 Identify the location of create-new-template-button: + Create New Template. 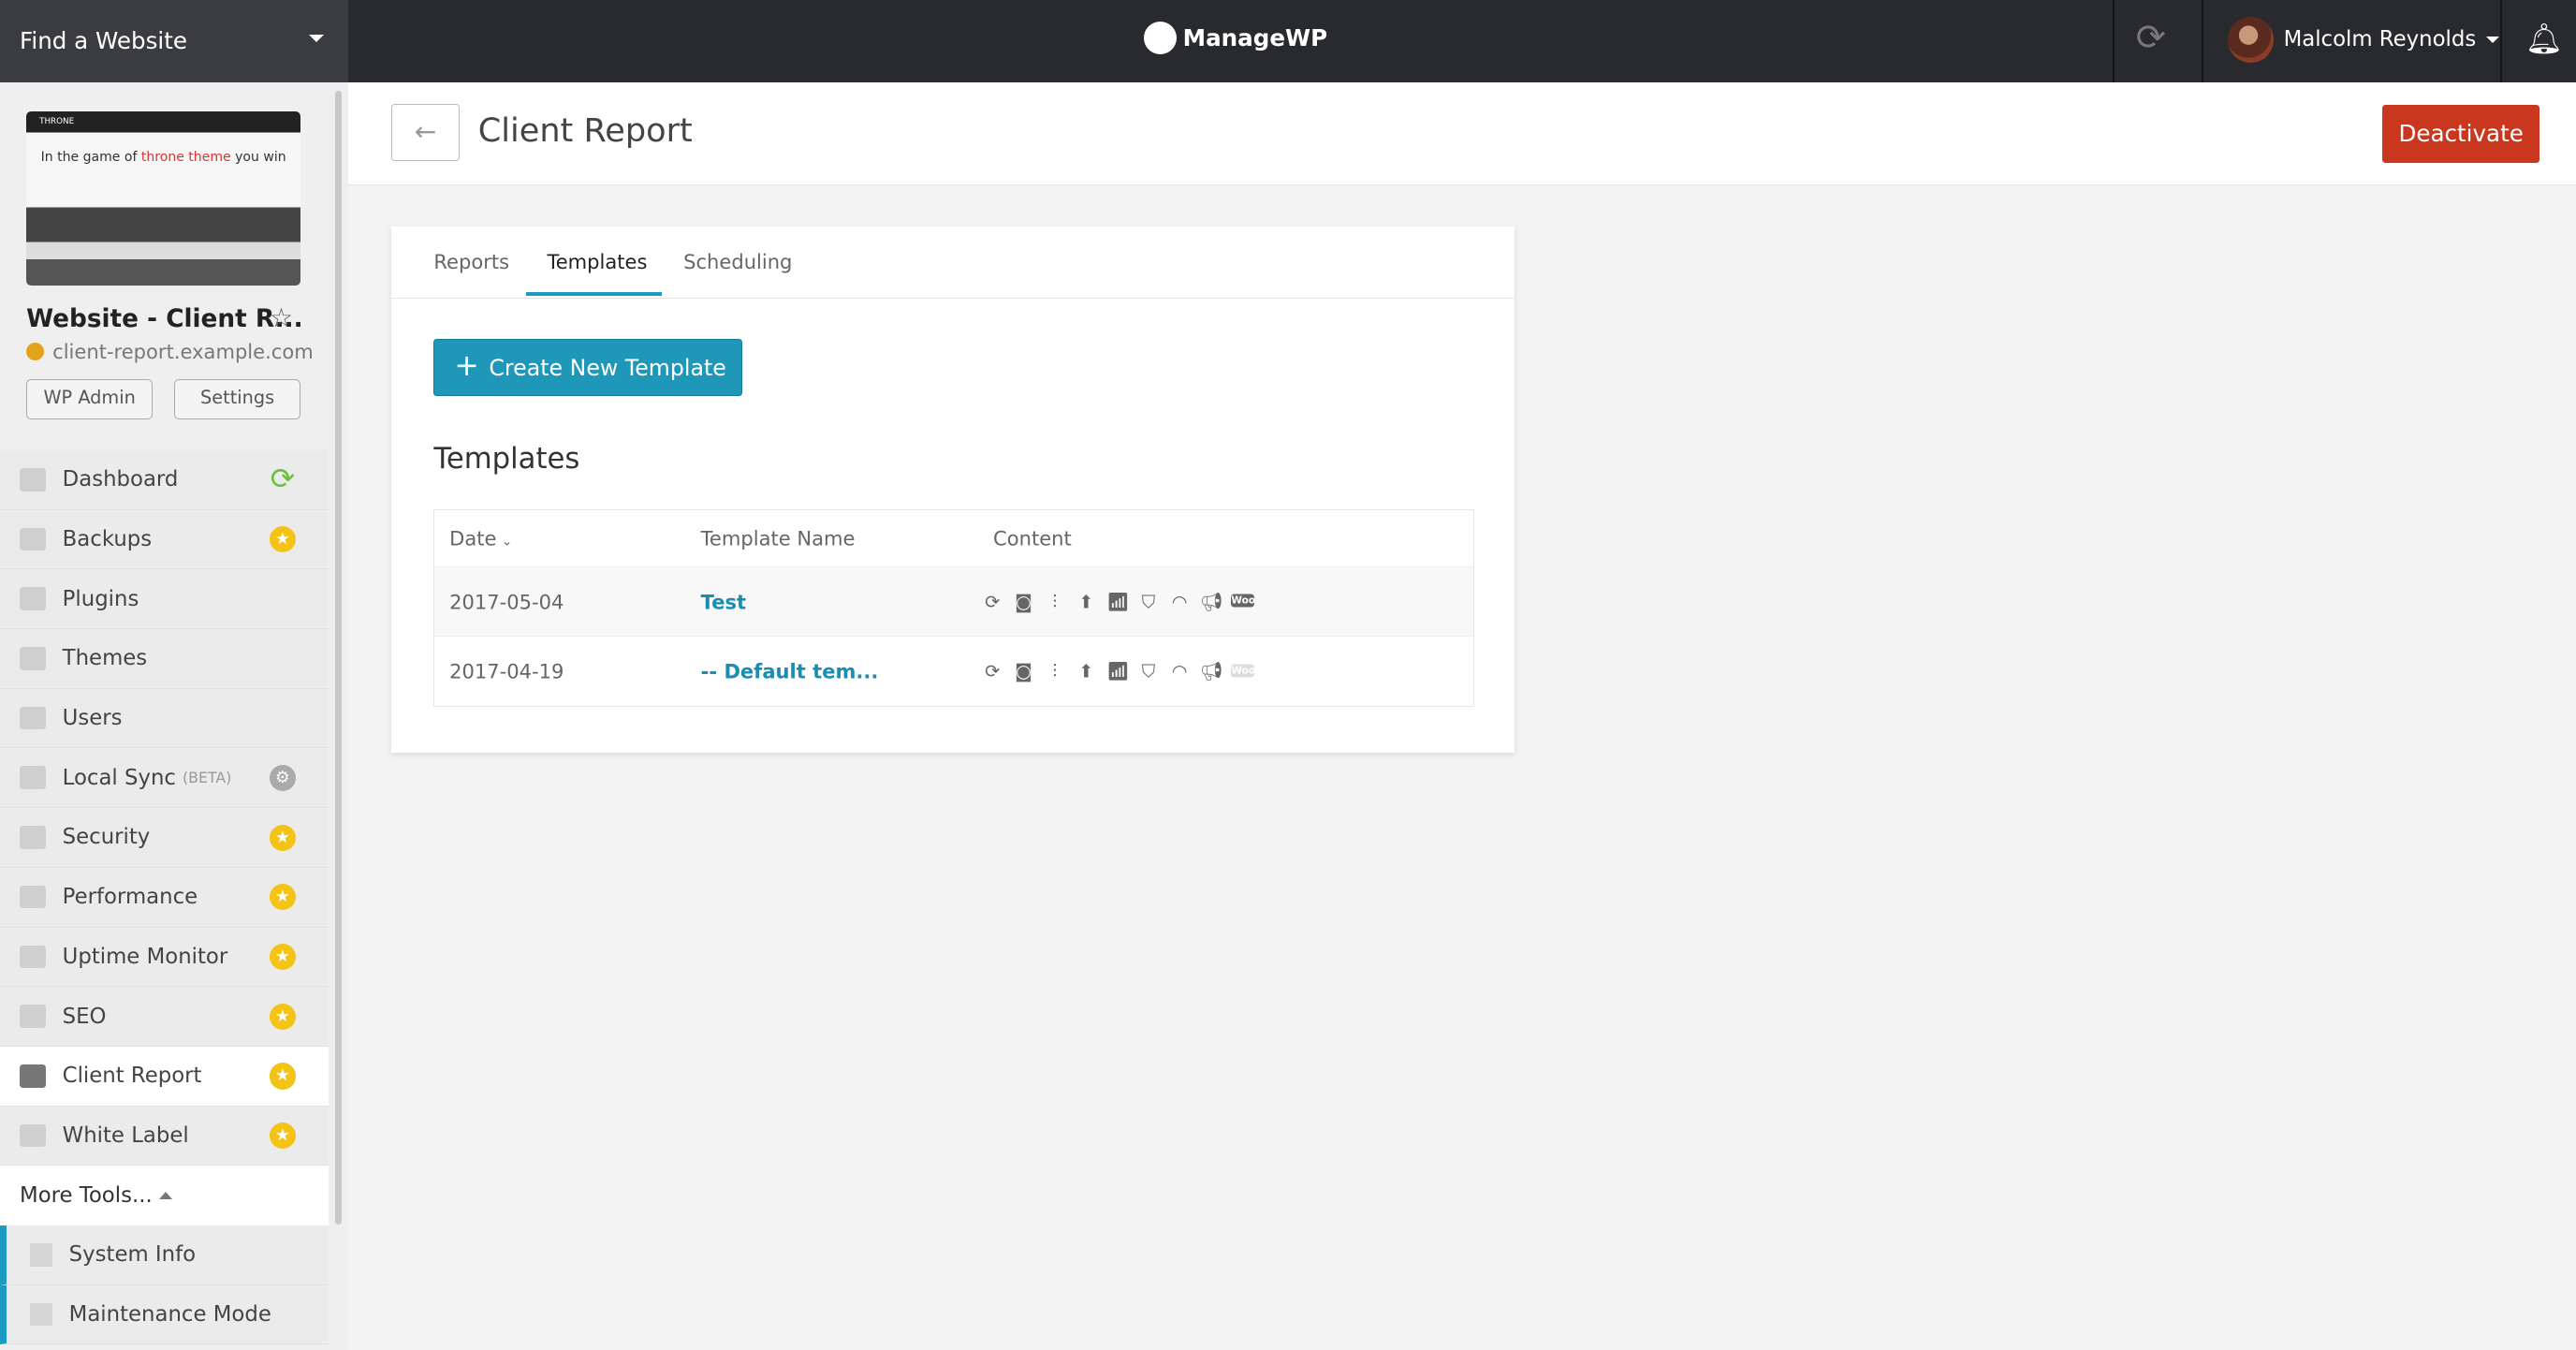
(588, 367).